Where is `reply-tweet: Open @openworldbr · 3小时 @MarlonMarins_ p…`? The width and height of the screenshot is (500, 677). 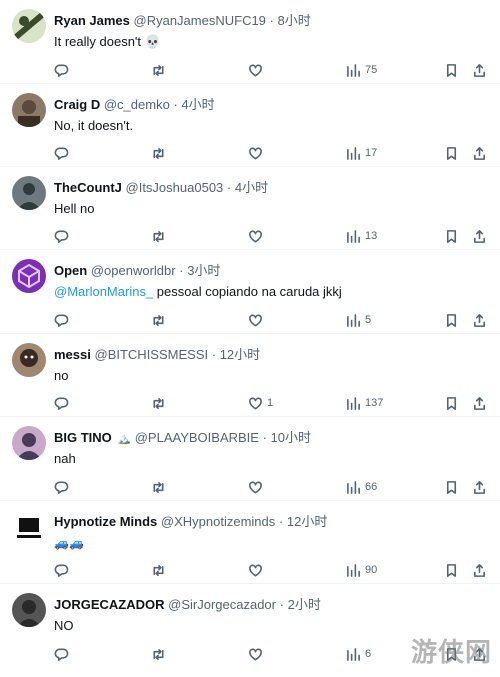 reply-tweet: Open @openworldbr · 3小时 @MarlonMarins_ p… is located at coordinates (250, 292).